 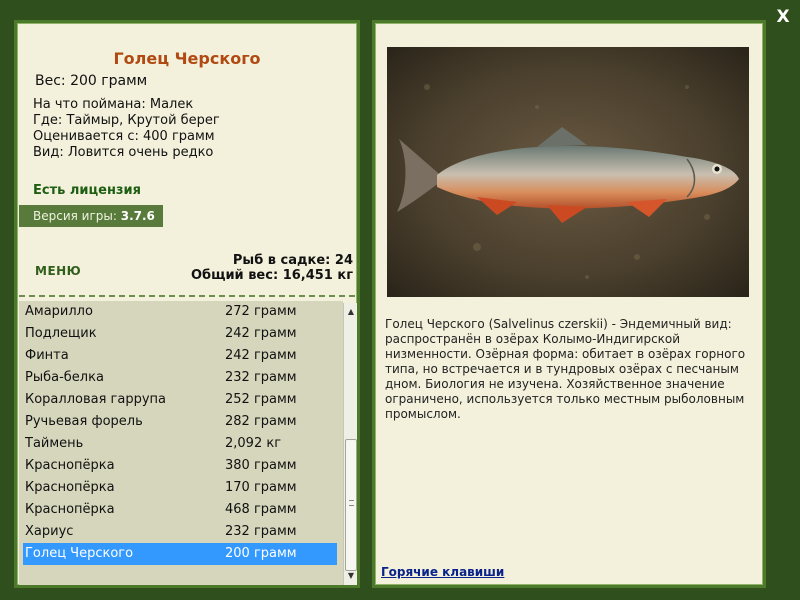 I want to click on license-status: Есть лицензия, so click(x=87, y=190).